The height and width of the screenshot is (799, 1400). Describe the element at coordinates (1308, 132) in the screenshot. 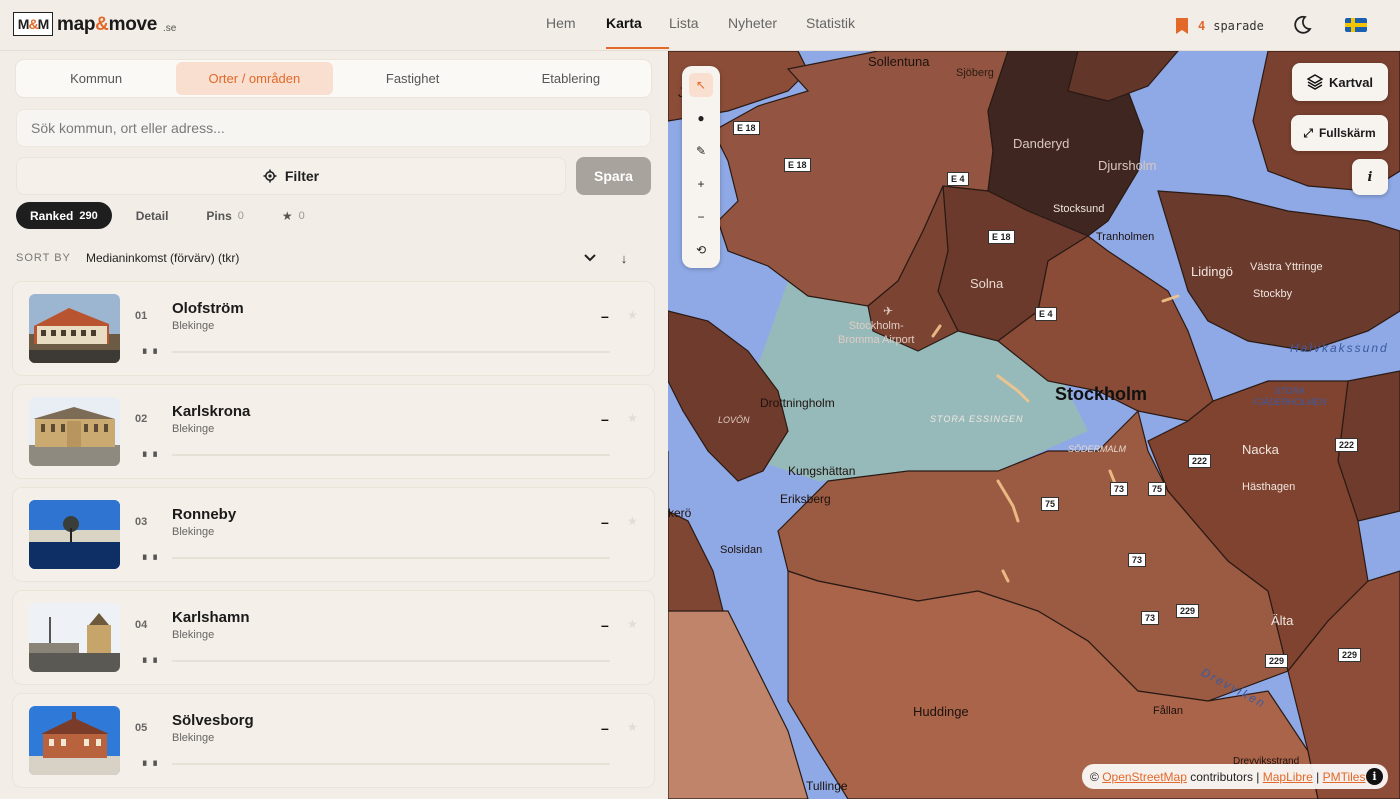

I see `expand-icon: ⤢` at that location.